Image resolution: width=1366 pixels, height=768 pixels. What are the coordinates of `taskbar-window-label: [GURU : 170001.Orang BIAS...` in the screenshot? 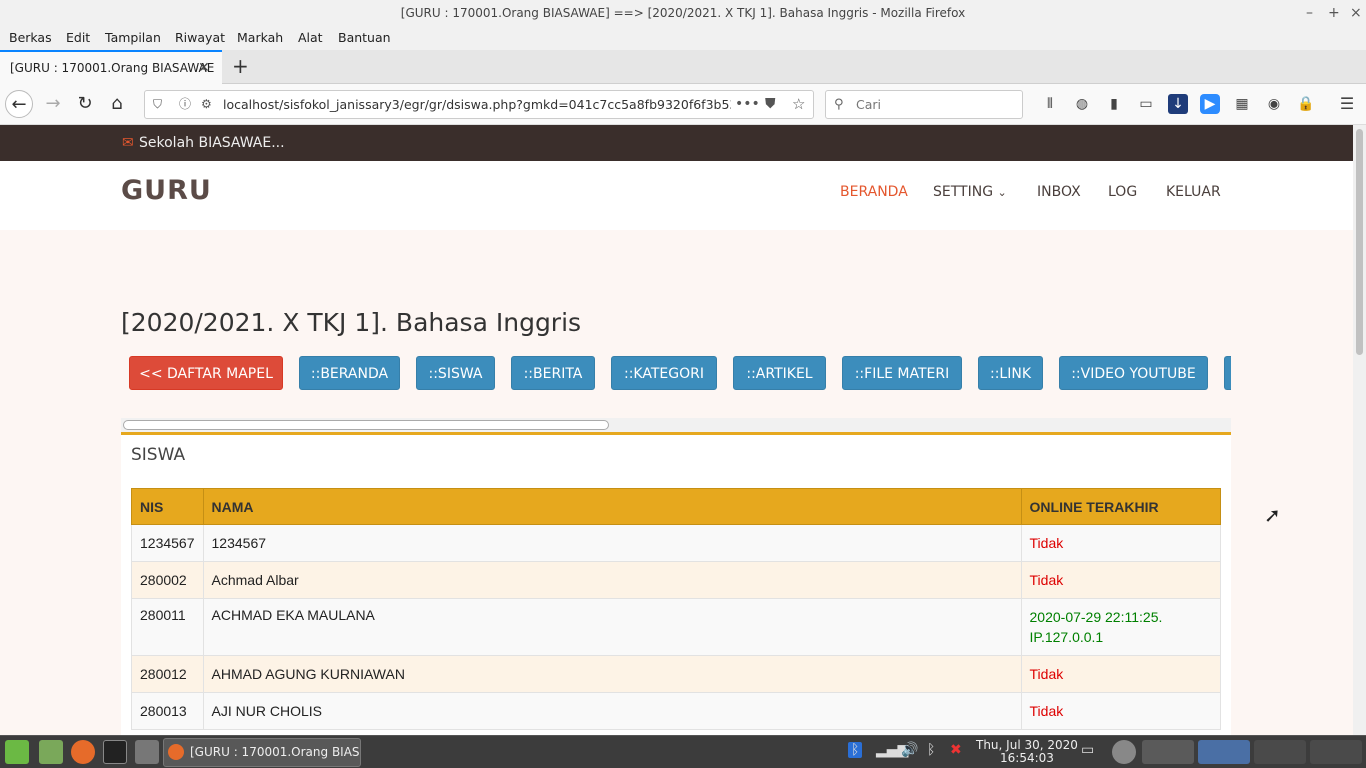 It's located at (275, 752).